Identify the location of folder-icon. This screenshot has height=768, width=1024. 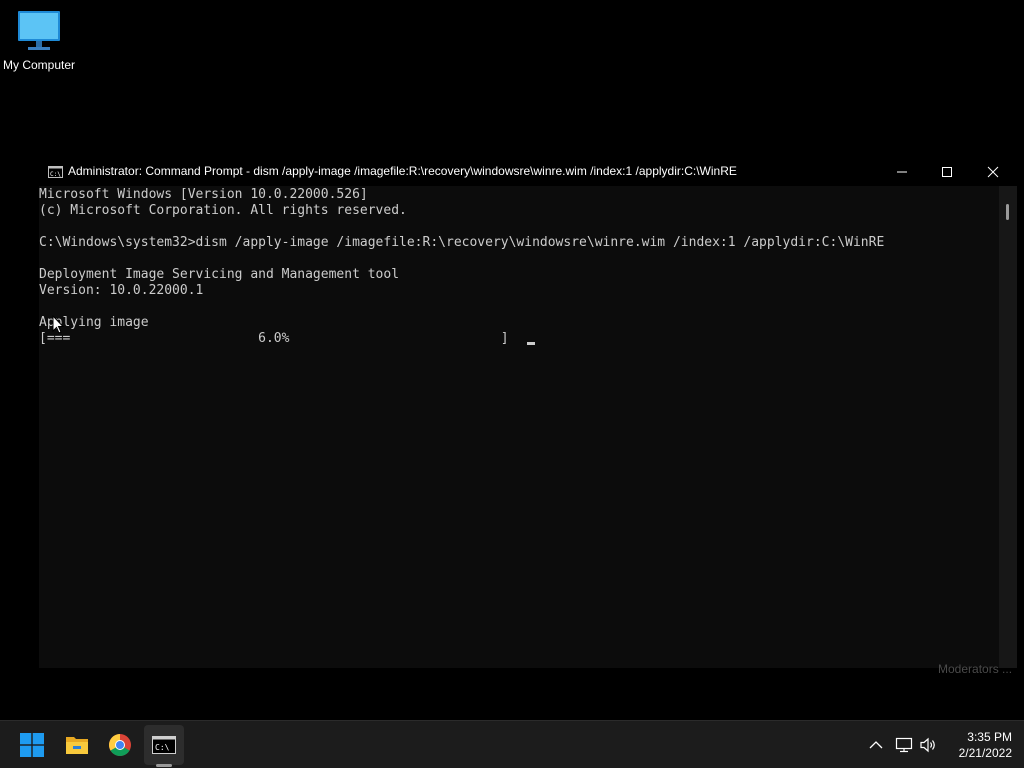
(77, 745).